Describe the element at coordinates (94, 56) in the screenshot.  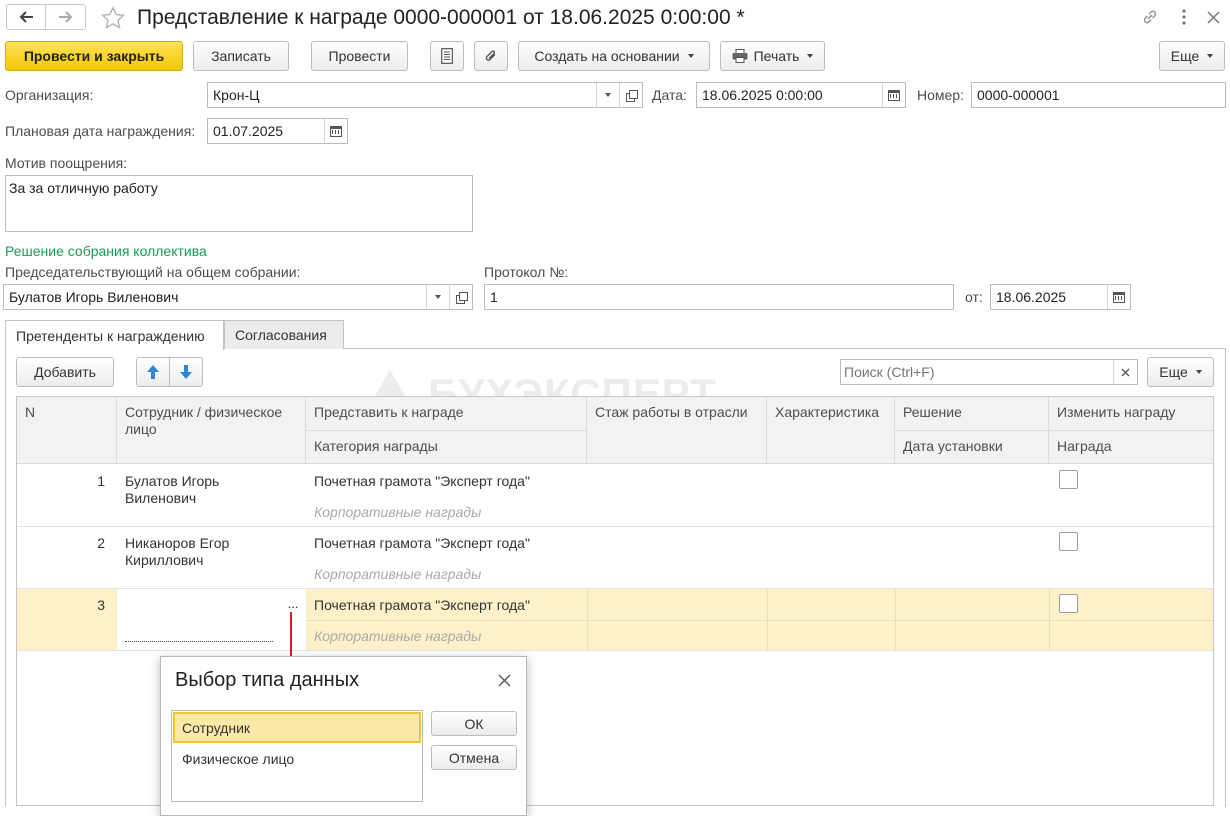
I see `post-and-close-button: Провести и закрыть` at that location.